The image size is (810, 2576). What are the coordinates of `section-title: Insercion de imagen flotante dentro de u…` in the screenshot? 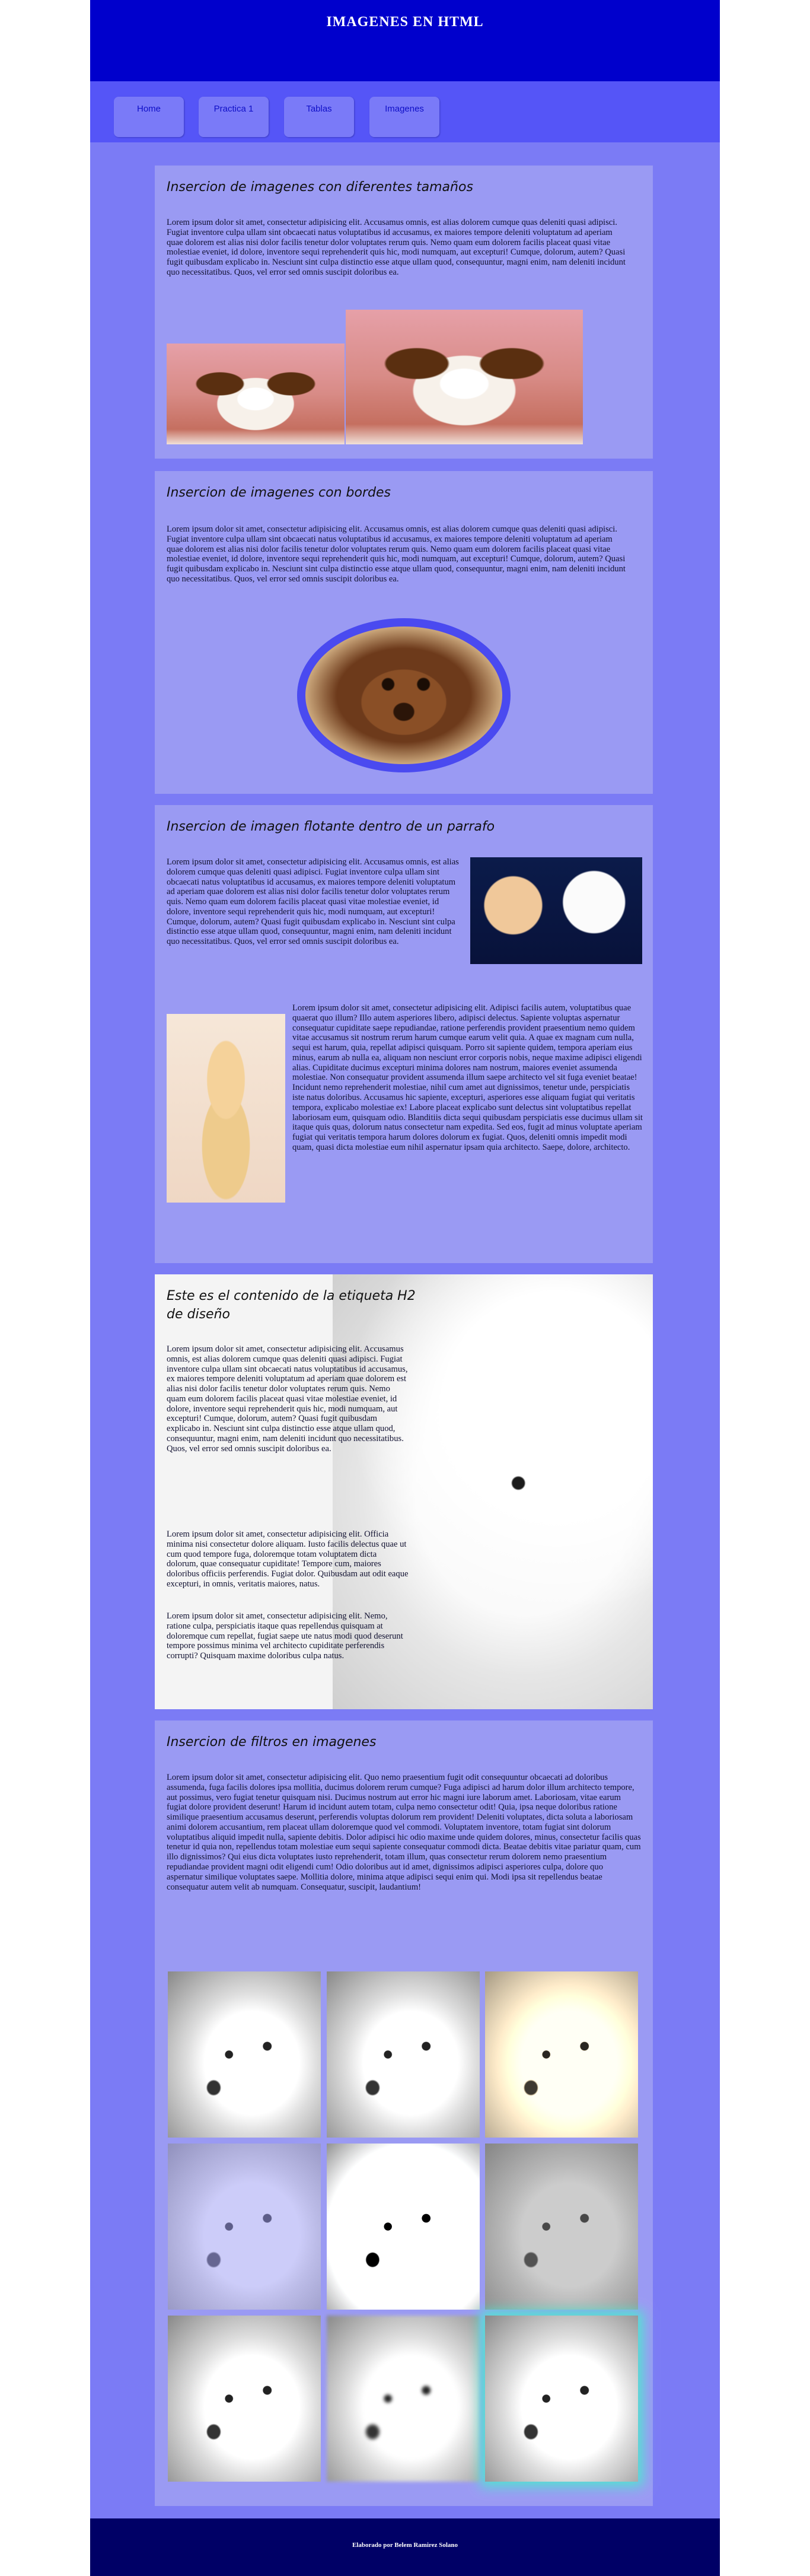 It's located at (331, 826).